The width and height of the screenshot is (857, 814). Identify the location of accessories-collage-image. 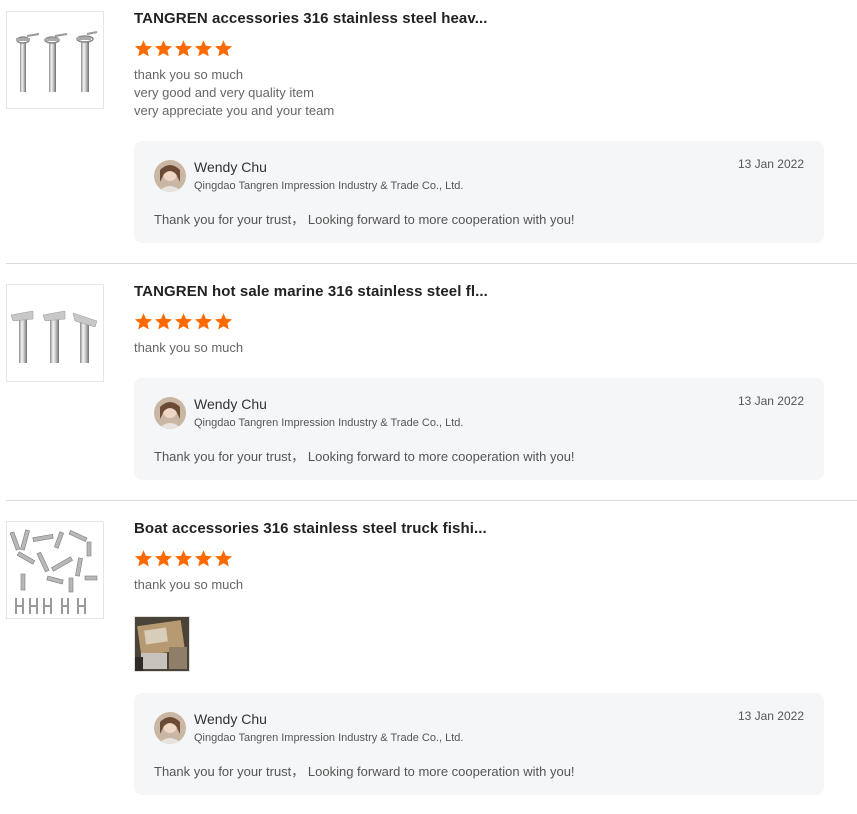
(53, 571).